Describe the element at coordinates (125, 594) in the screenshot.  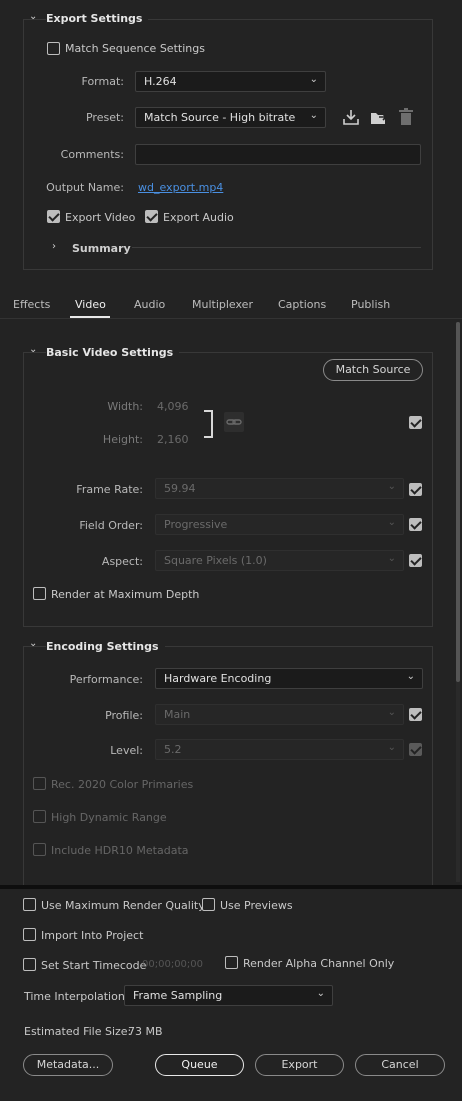
I see `render-max-depth-label: Render at Maximum Depth` at that location.